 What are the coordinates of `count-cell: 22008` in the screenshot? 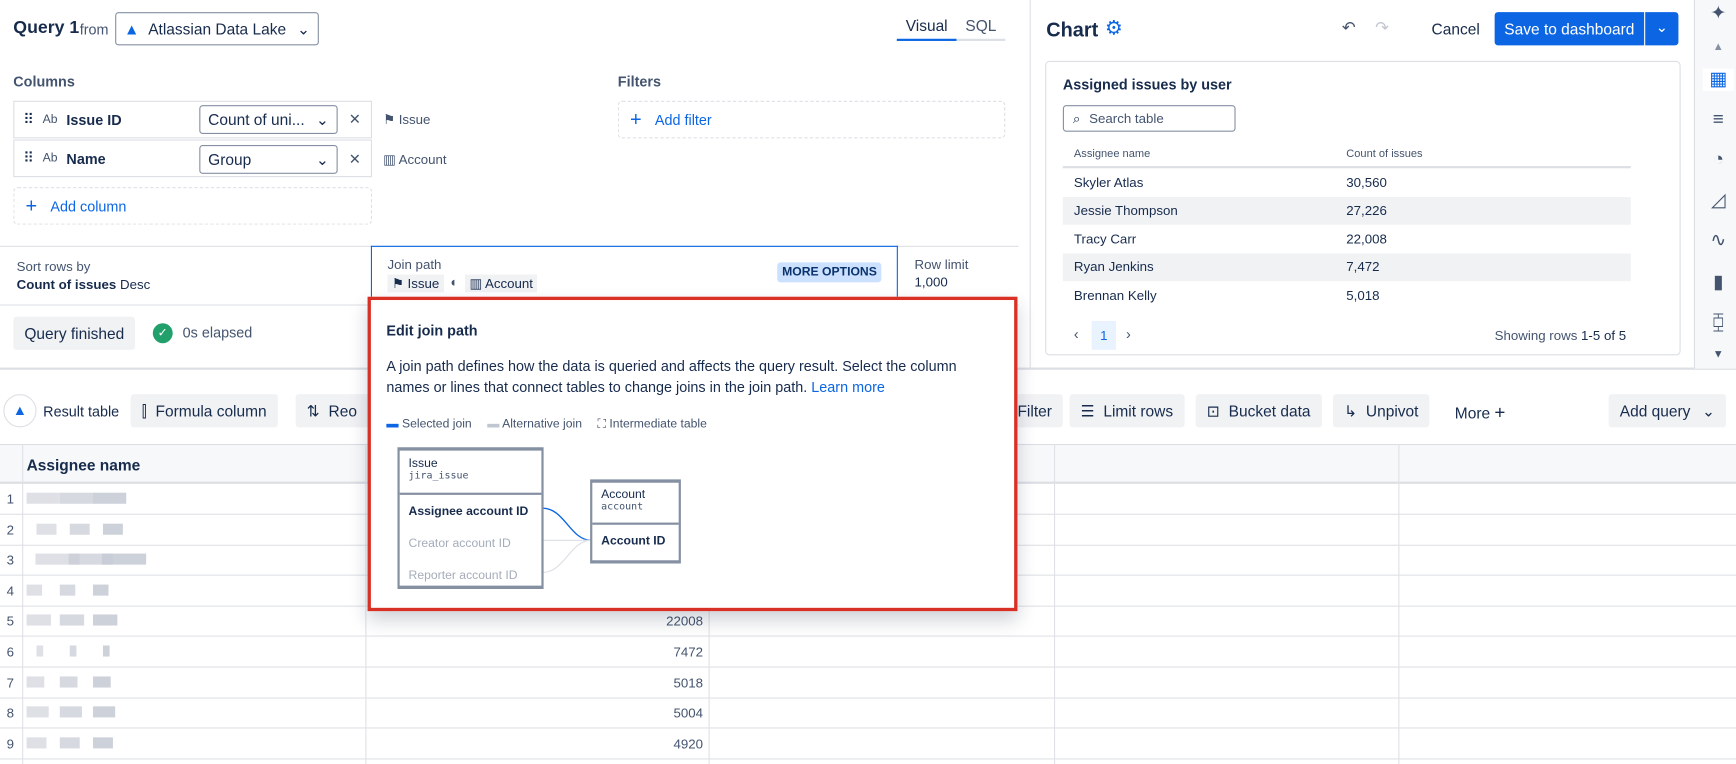 It's located at (539, 621).